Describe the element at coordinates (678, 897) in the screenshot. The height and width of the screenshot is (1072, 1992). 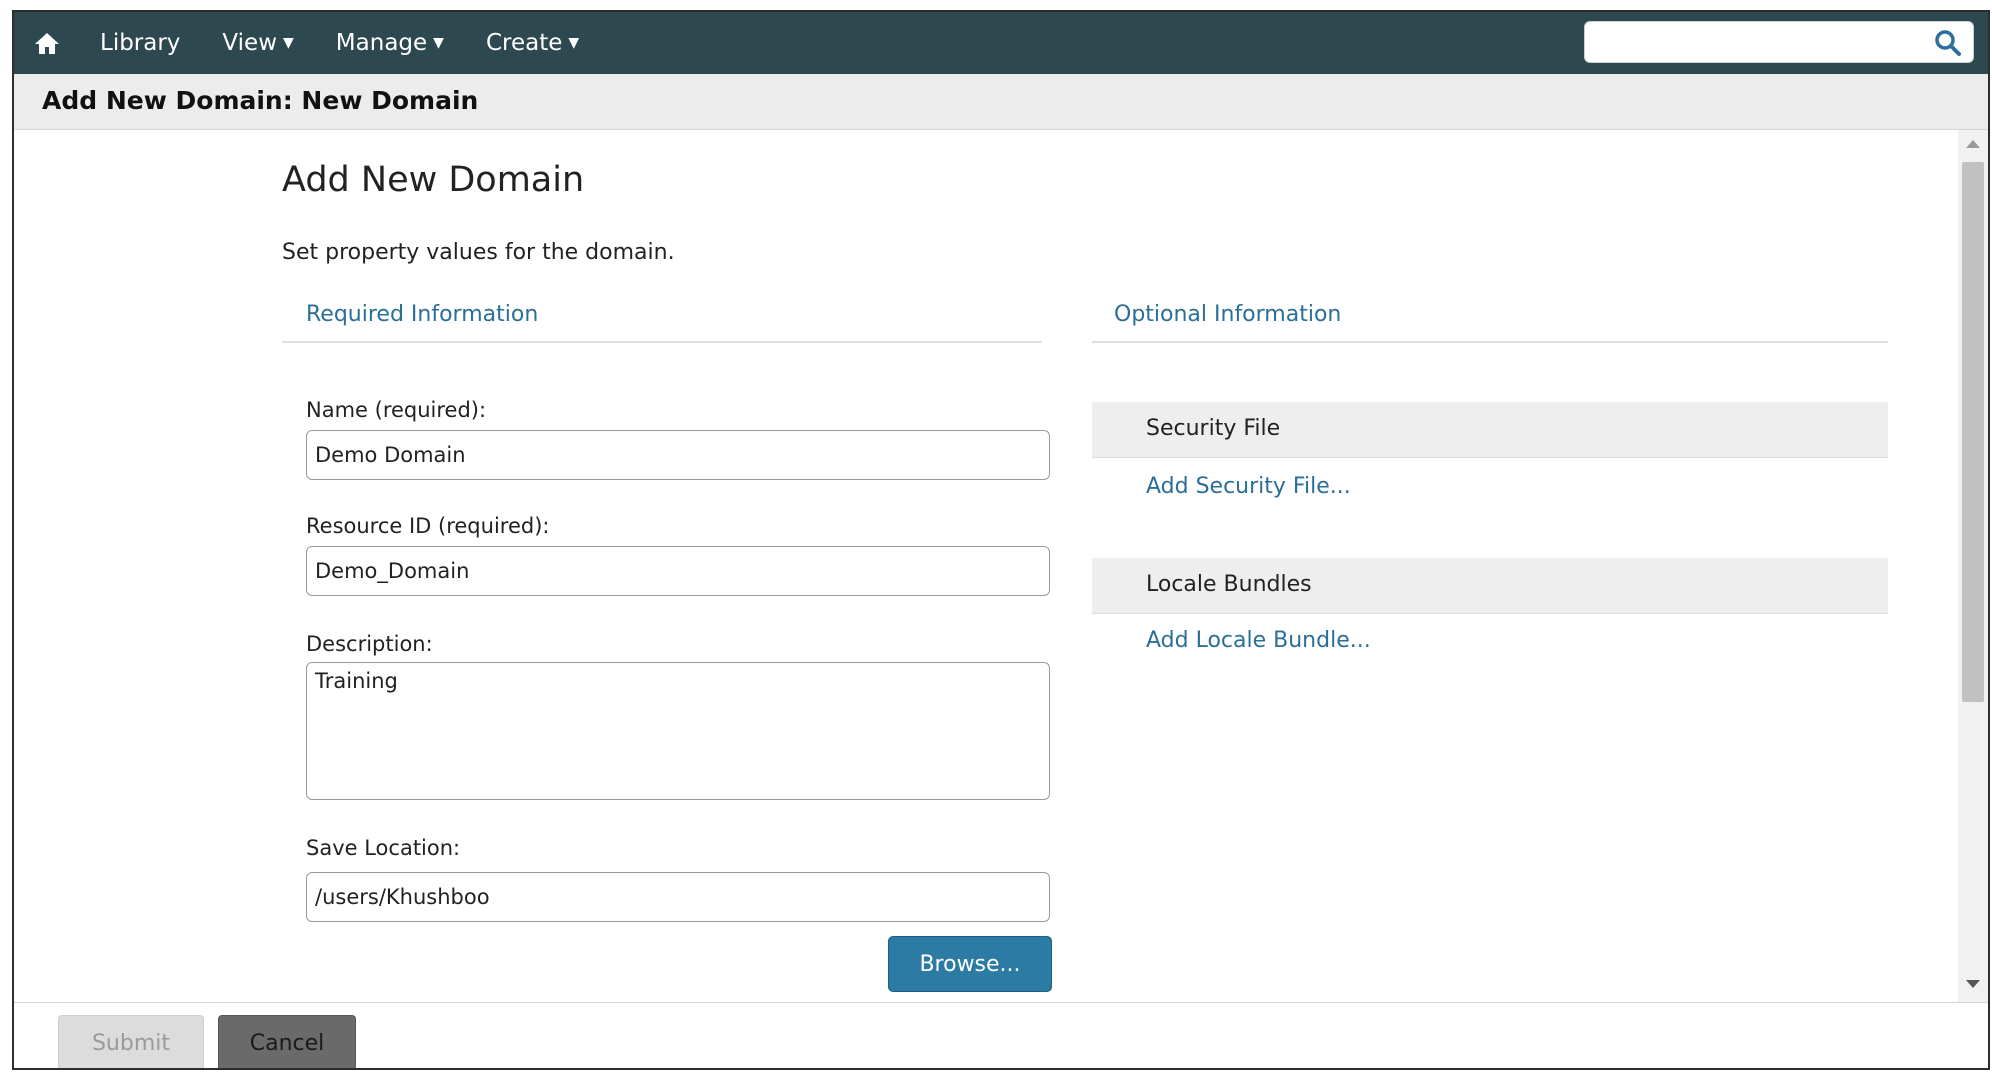
I see `save-location-field` at that location.